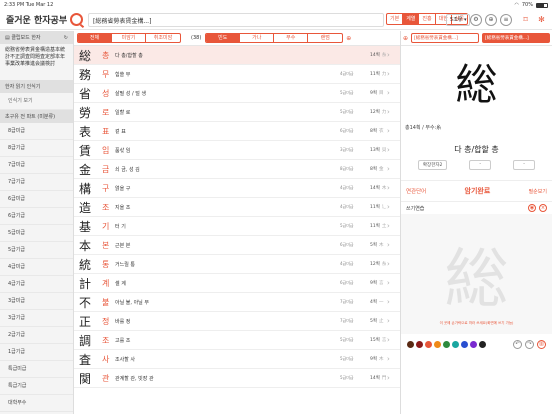 Image resolution: width=552 pixels, height=414 pixels. What do you see at coordinates (36, 165) in the screenshot?
I see `sidebar-item-level: 7급미급` at bounding box center [36, 165].